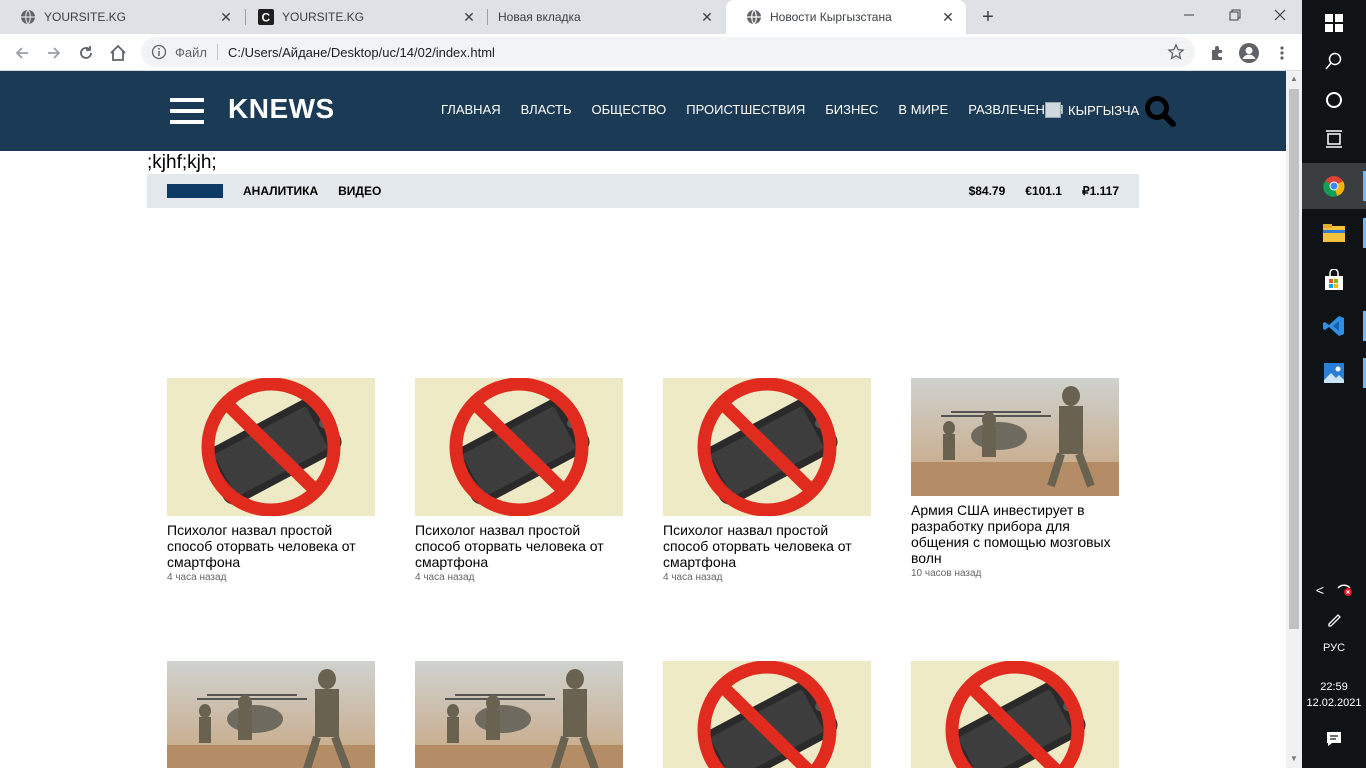  I want to click on nav-item-world: В МИРЕ, so click(923, 109).